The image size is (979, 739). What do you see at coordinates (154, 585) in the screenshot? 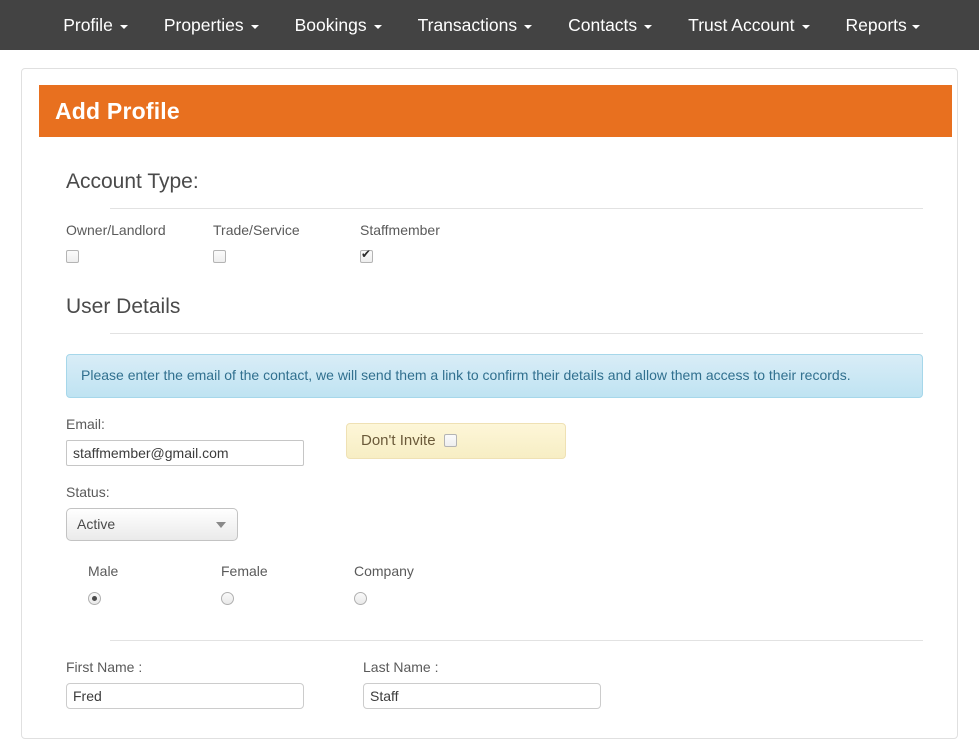
I see `gender-option-male: Male` at bounding box center [154, 585].